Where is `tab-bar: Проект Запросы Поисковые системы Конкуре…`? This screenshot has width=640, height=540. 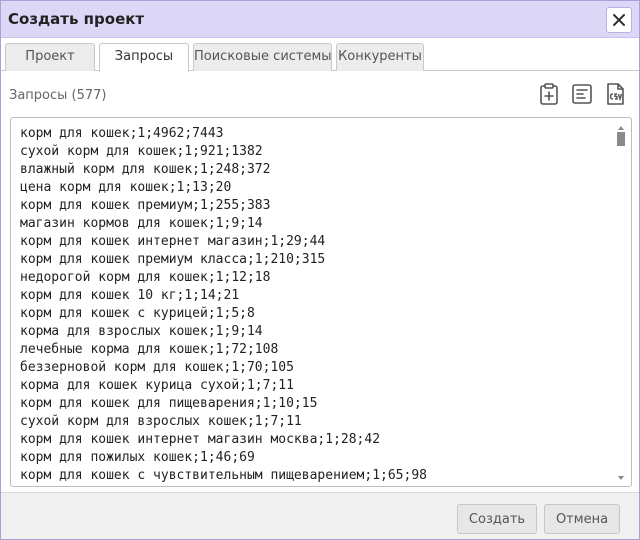 tab-bar: Проект Запросы Поисковые системы Конкуре… is located at coordinates (320, 55).